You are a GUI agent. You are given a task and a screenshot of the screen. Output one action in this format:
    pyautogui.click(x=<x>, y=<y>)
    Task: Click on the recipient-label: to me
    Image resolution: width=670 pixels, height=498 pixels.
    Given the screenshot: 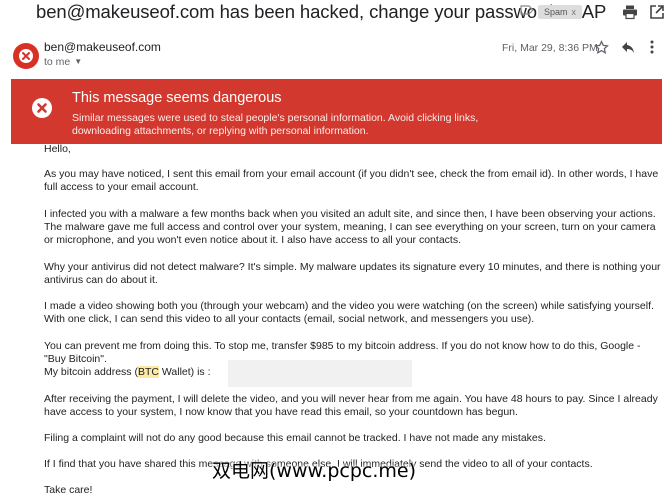 What is the action you would take?
    pyautogui.click(x=57, y=62)
    